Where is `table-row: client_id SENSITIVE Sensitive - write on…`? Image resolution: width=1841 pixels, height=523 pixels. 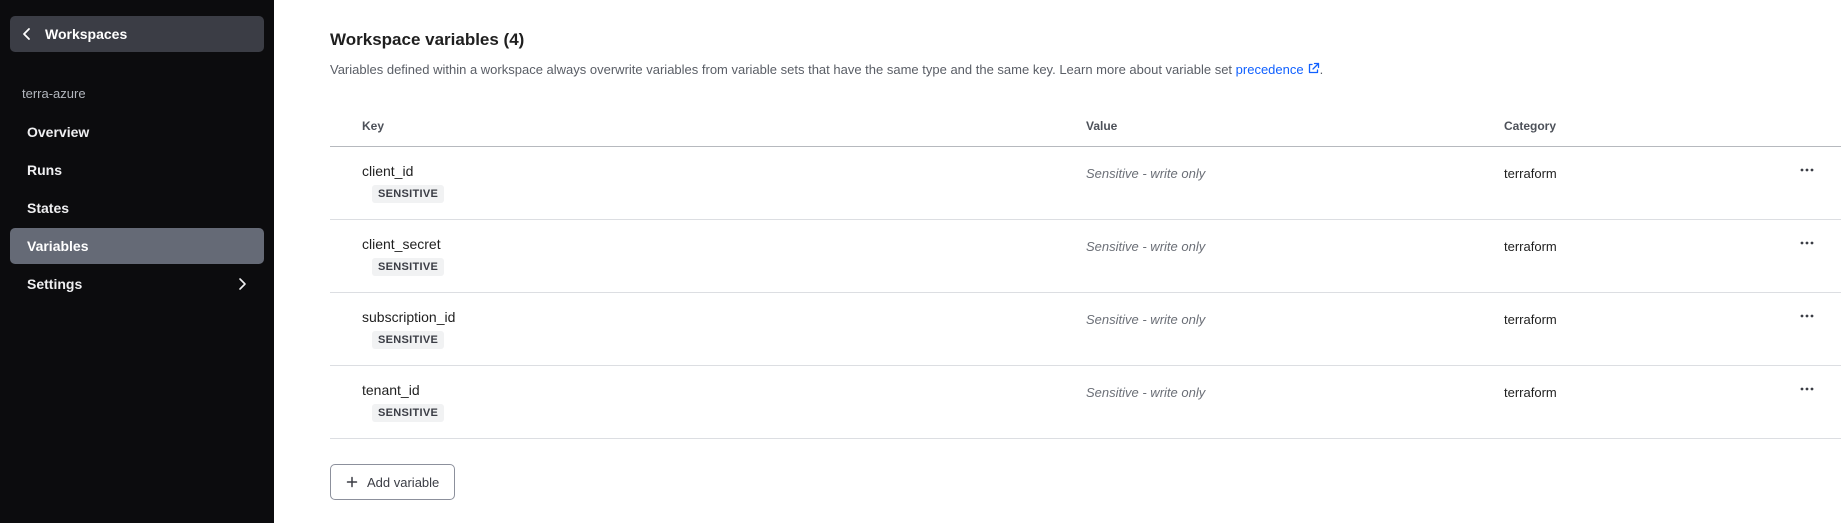 table-row: client_id SENSITIVE Sensitive - write on… is located at coordinates (1085, 183).